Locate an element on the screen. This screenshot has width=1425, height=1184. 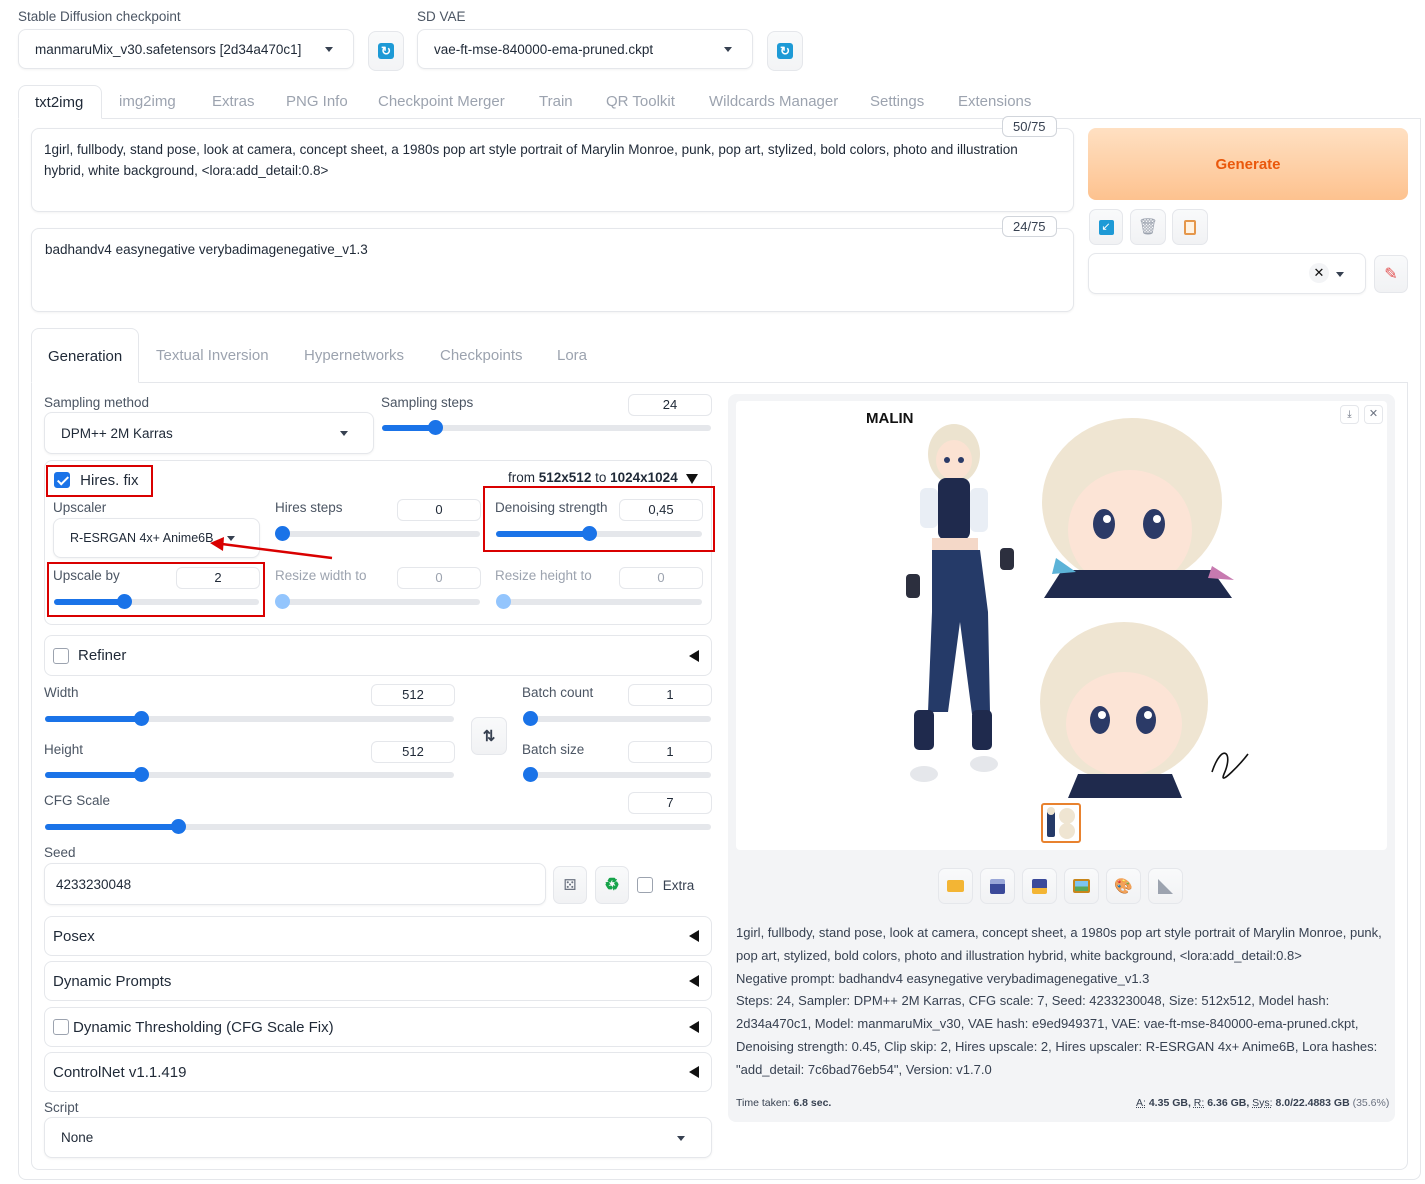
dynamic-thresholding-label: Dynamic Thresholding (CFG Scale Fix) is located at coordinates (203, 1027).